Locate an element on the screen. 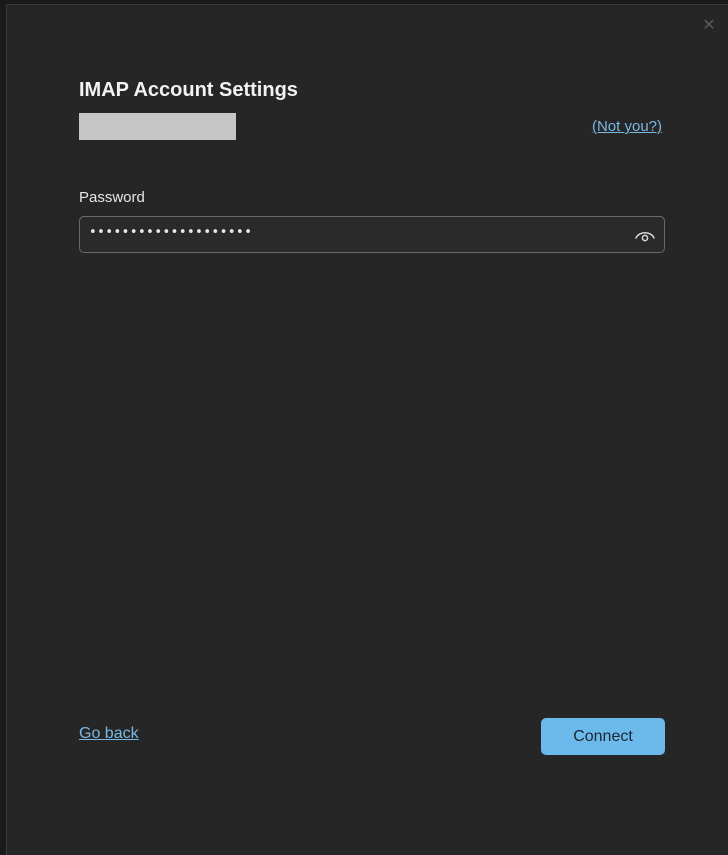  account-email-redacted is located at coordinates (157, 126).